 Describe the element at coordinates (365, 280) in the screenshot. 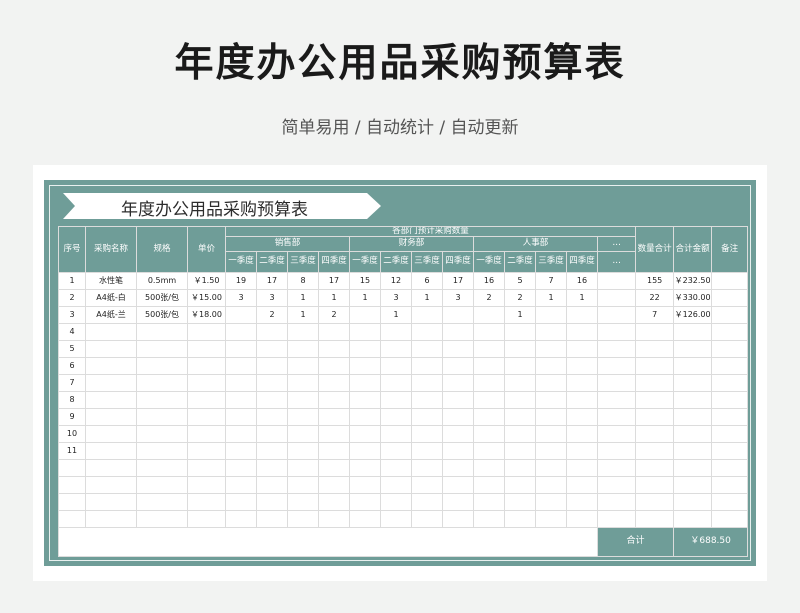

I see `cell-quantity: 15` at that location.